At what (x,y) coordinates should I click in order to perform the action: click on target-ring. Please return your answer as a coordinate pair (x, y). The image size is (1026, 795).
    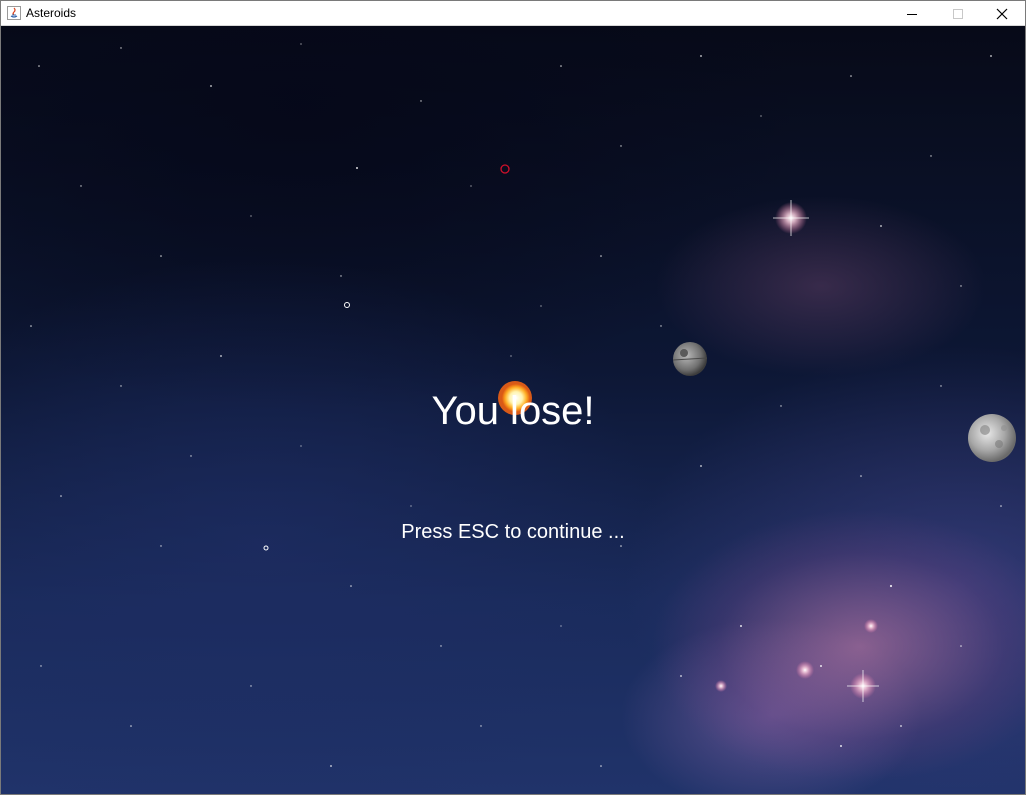
    Looking at the image, I should click on (505, 169).